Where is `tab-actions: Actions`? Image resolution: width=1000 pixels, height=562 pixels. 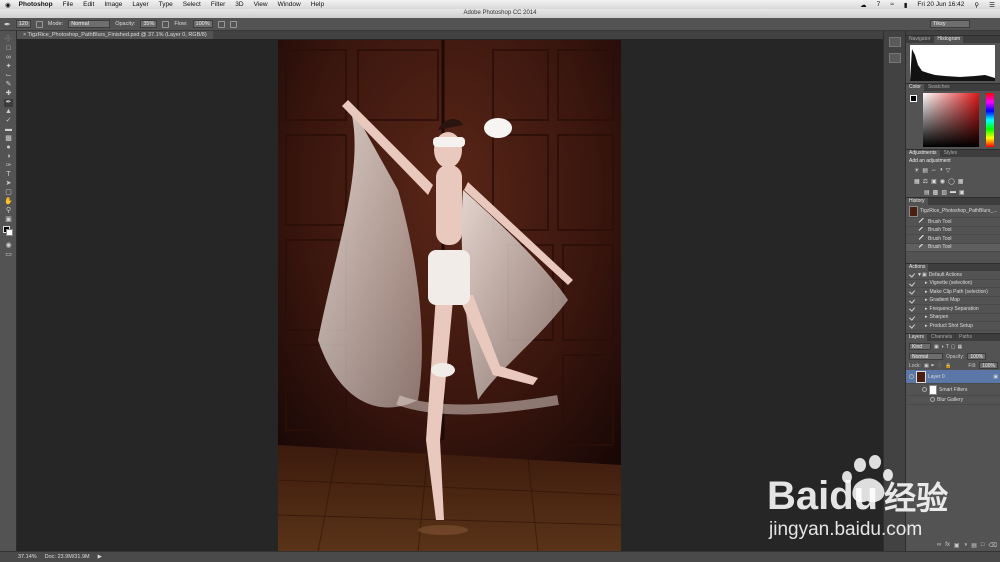
tab-actions: Actions is located at coordinates (917, 267).